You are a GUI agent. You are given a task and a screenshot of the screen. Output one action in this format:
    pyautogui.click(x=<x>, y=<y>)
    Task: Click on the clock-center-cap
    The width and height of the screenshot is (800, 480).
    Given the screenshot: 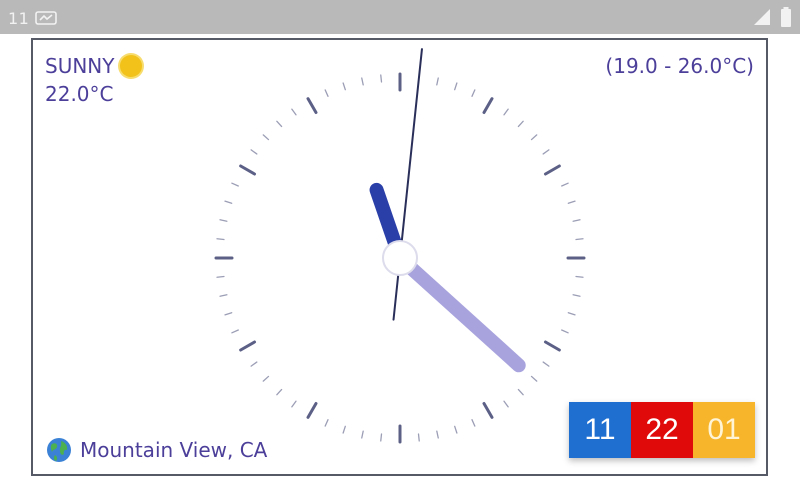 What is the action you would take?
    pyautogui.click(x=400, y=258)
    